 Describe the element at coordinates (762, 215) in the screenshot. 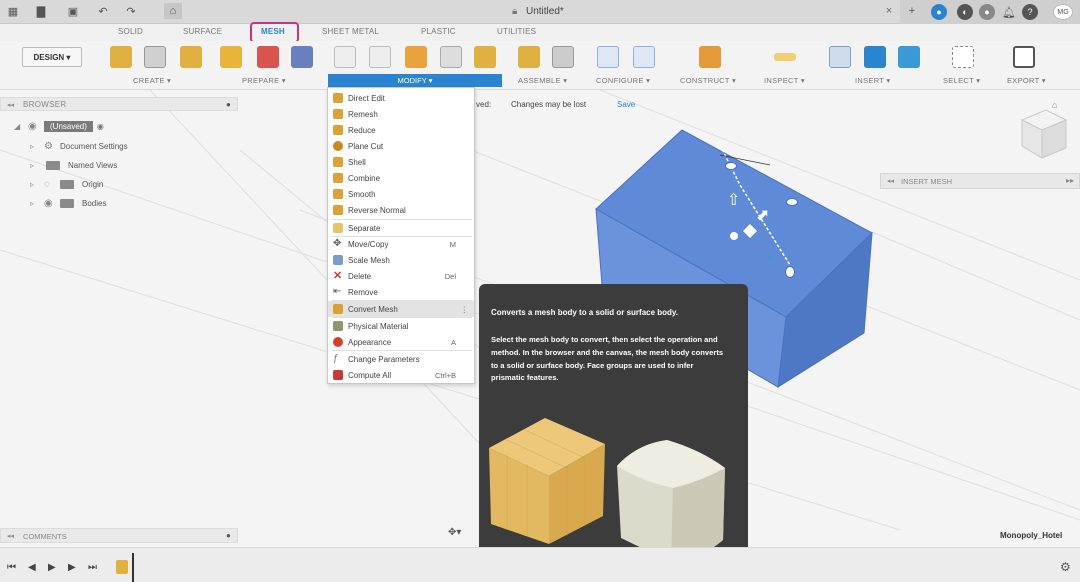

I see `rotate-arrow-icon: ⬈` at that location.